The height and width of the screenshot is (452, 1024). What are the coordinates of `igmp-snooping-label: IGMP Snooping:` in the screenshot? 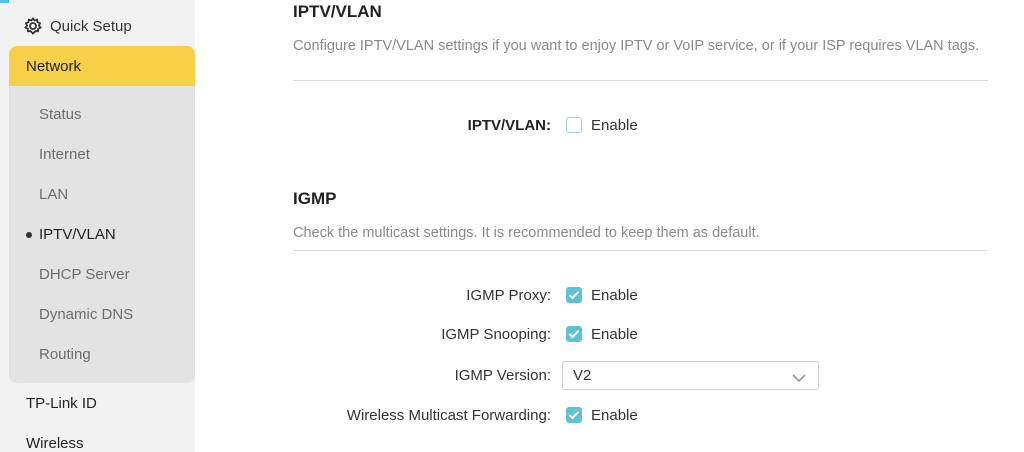 It's located at (496, 334).